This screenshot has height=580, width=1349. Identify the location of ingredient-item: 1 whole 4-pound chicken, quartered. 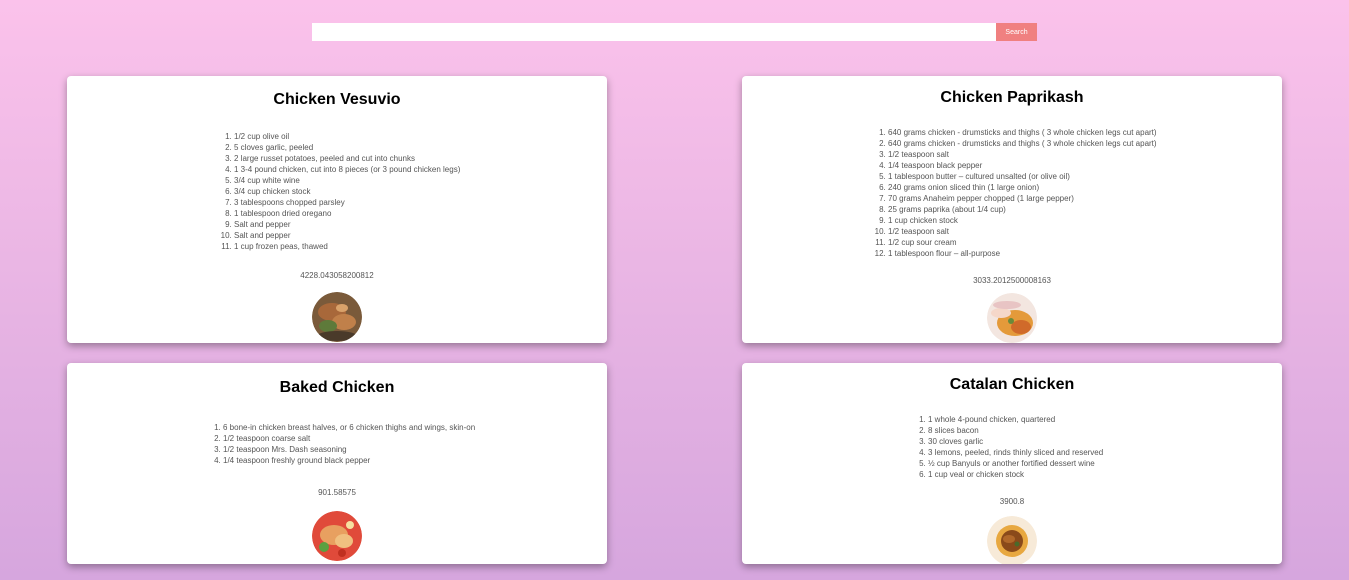
(1015, 419).